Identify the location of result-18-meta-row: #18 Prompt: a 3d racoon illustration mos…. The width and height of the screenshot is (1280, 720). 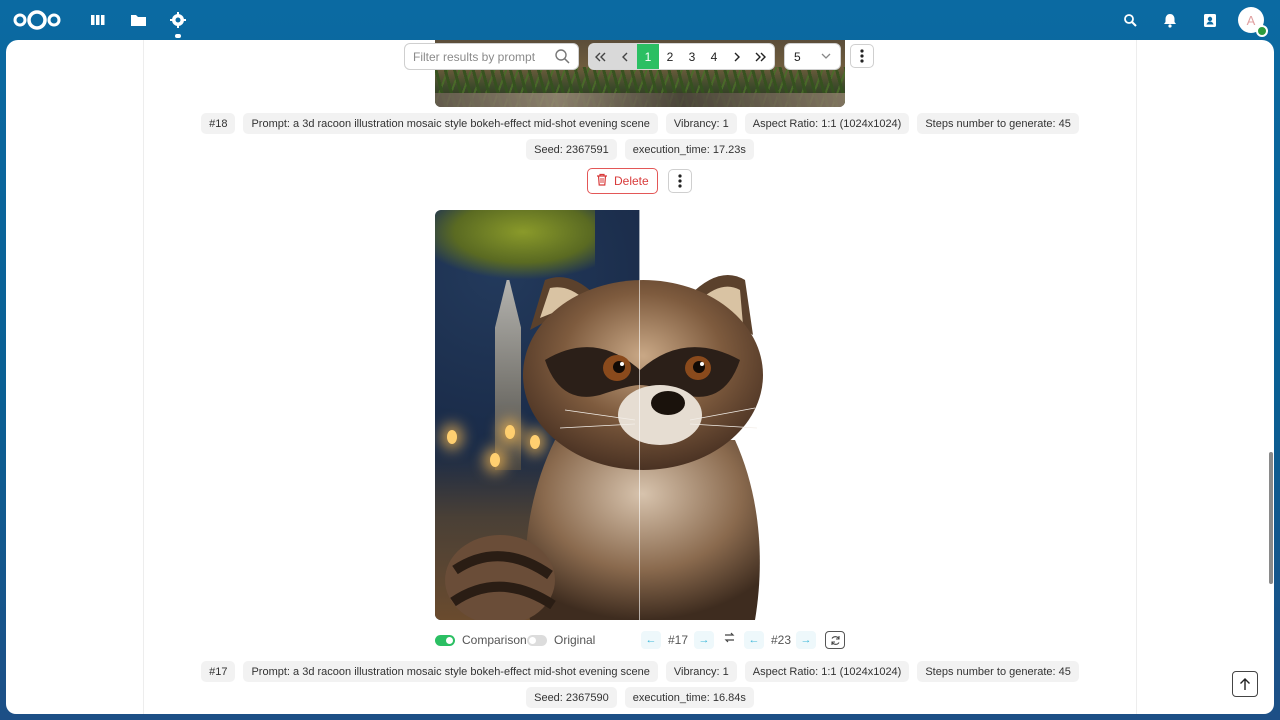
(640, 123).